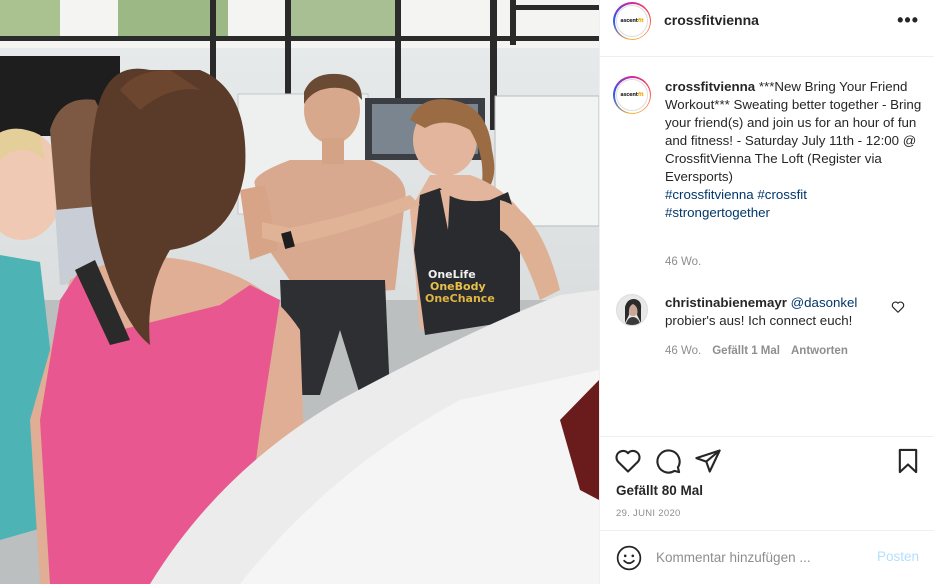  Describe the element at coordinates (717, 212) in the screenshot. I see `hashtag-link: #strongertogether` at that location.